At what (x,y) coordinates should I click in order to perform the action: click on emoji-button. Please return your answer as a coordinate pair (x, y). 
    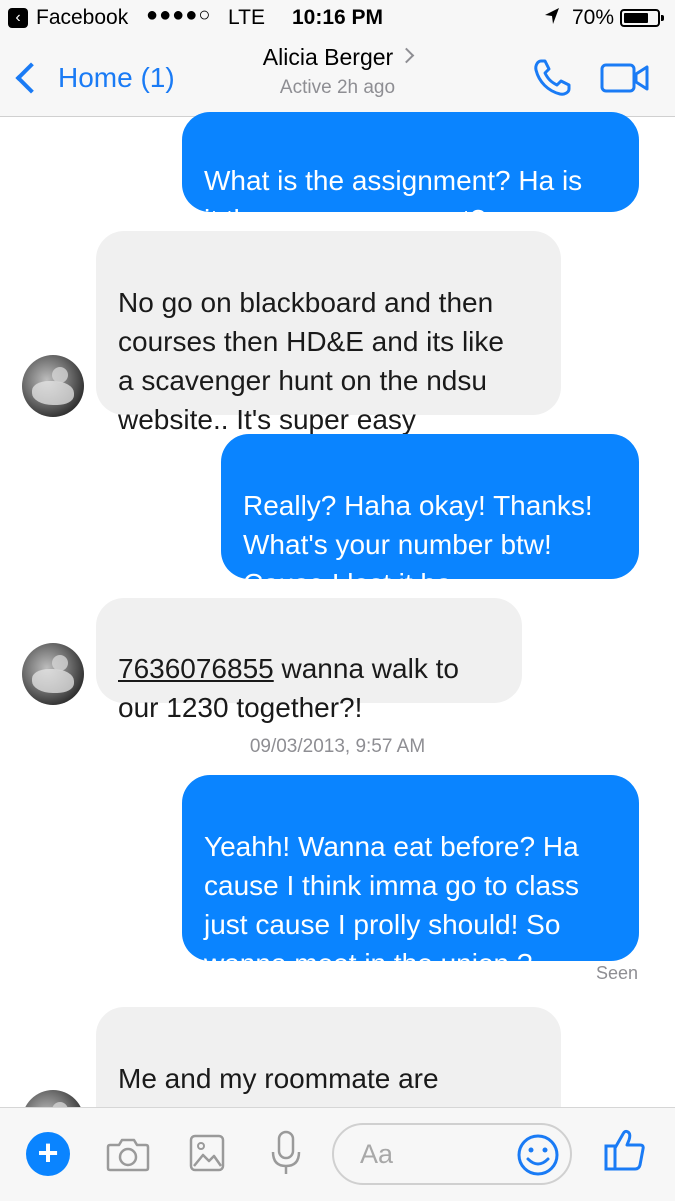
    Looking at the image, I should click on (538, 1157).